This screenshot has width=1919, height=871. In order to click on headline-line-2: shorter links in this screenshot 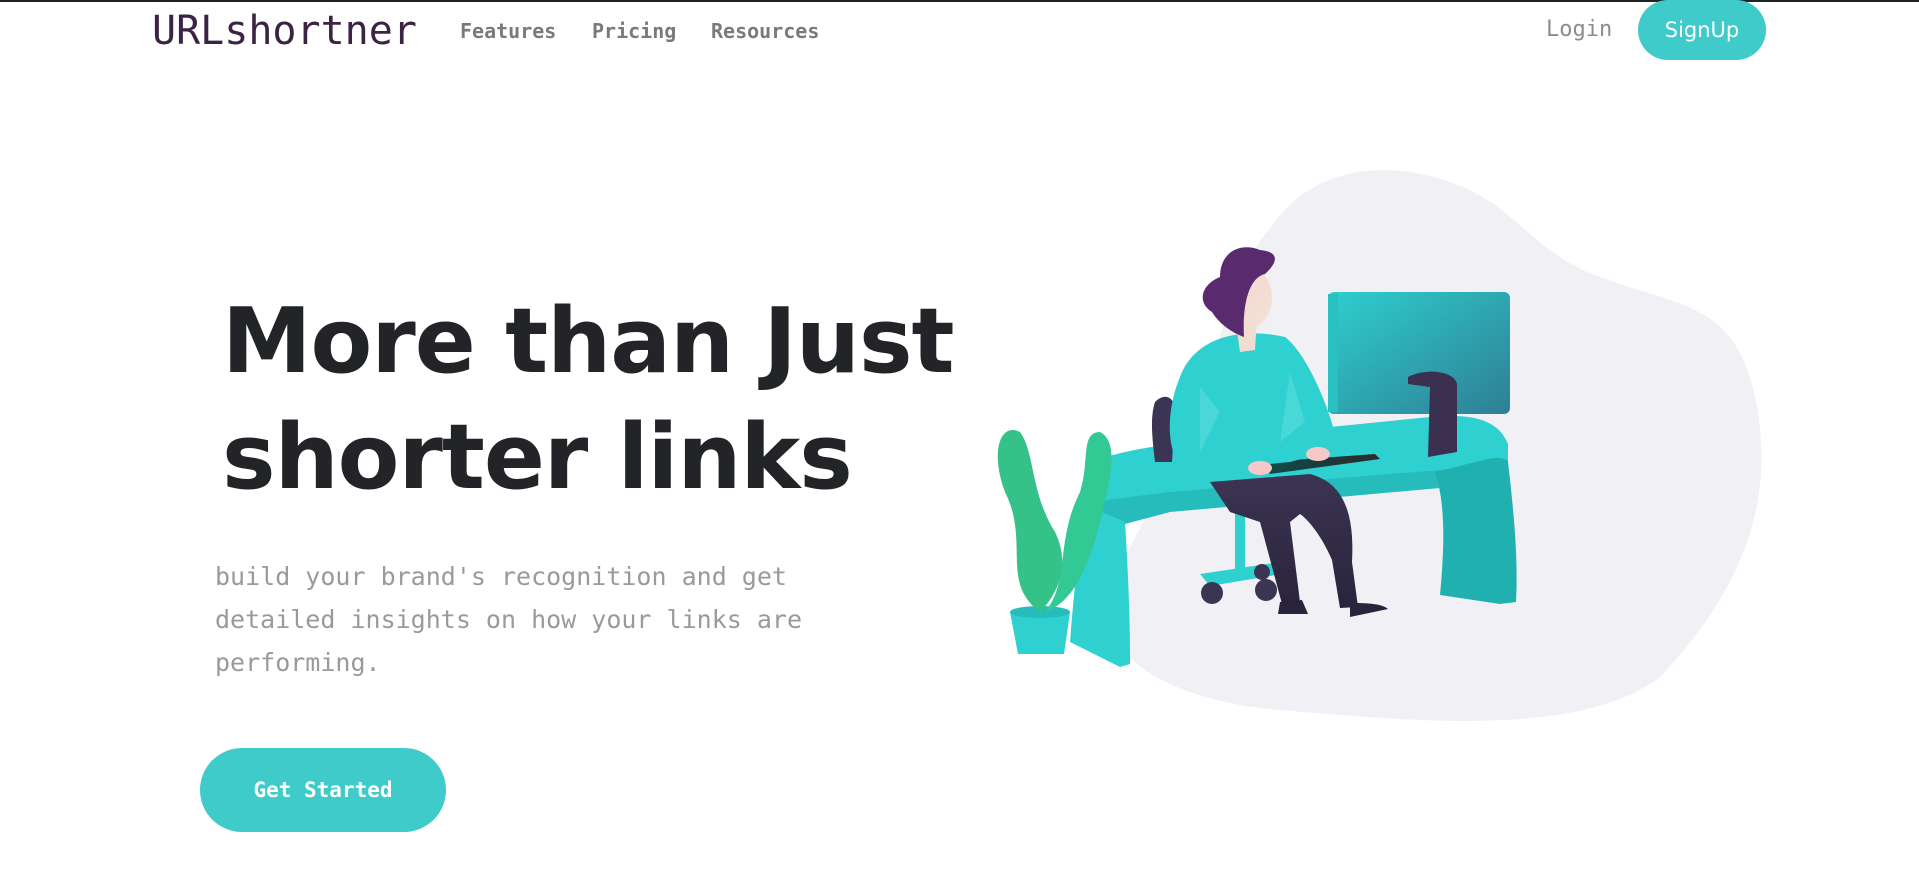, I will do `click(537, 457)`.